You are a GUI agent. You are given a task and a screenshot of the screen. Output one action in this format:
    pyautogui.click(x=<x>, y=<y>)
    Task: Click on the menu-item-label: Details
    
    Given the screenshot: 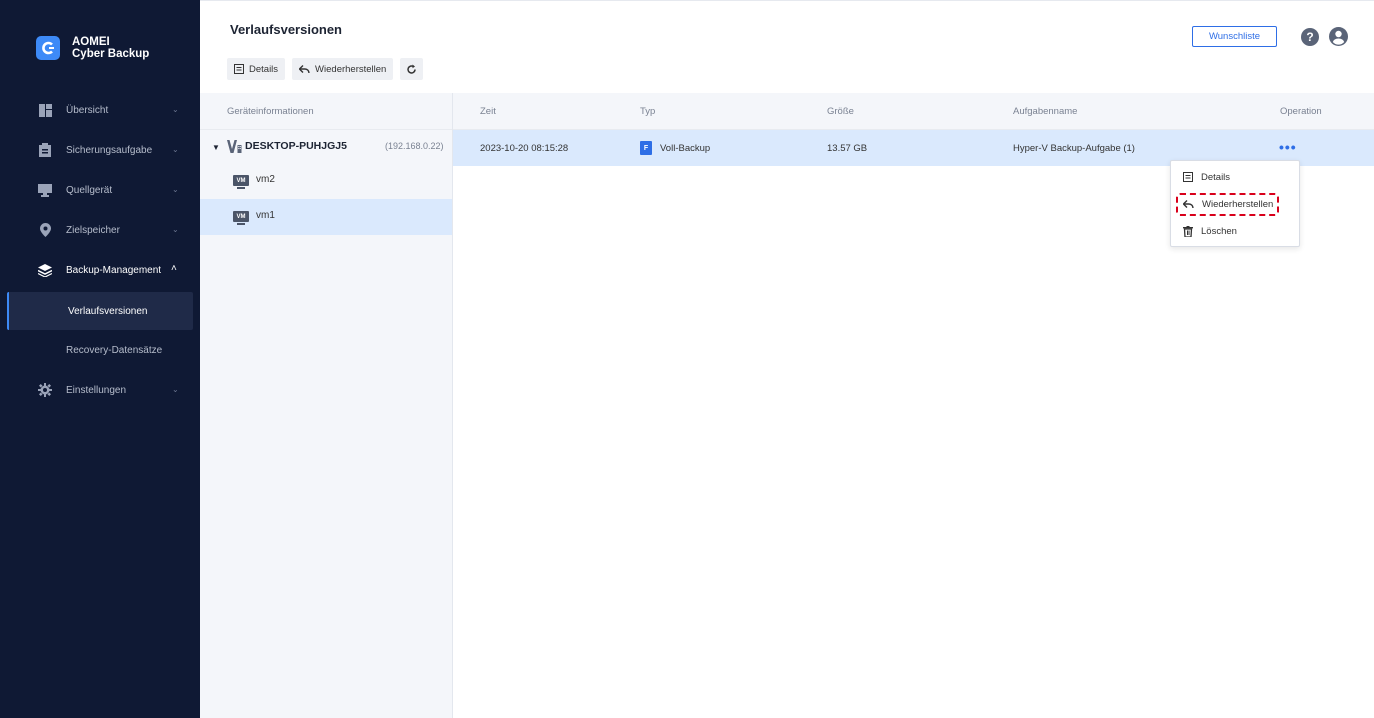 What is the action you would take?
    pyautogui.click(x=1216, y=177)
    